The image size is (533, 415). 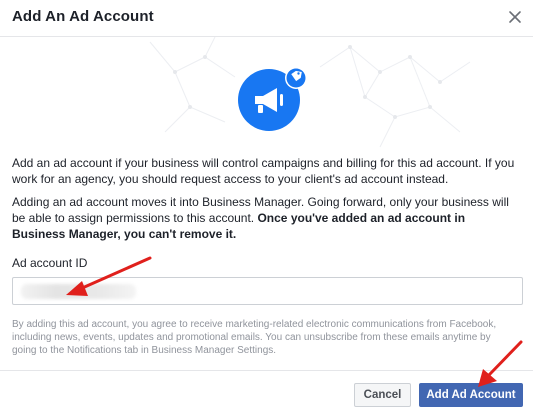 What do you see at coordinates (267, 291) in the screenshot?
I see `ad-account-id-input` at bounding box center [267, 291].